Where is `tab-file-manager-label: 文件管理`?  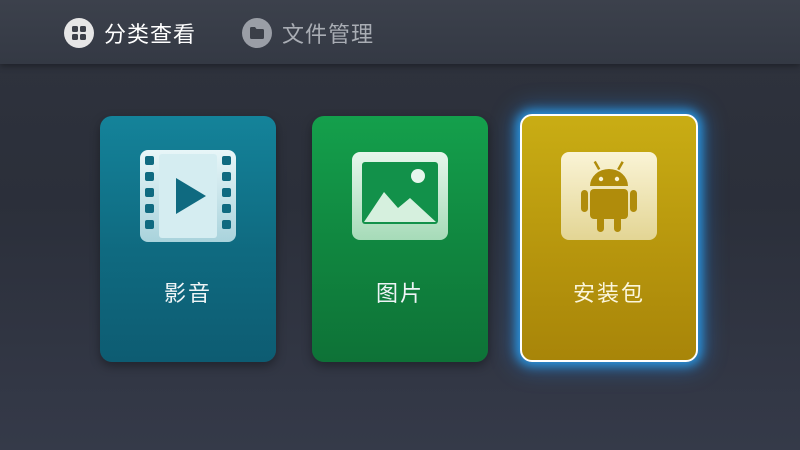
tab-file-manager-label: 文件管理 is located at coordinates (328, 35).